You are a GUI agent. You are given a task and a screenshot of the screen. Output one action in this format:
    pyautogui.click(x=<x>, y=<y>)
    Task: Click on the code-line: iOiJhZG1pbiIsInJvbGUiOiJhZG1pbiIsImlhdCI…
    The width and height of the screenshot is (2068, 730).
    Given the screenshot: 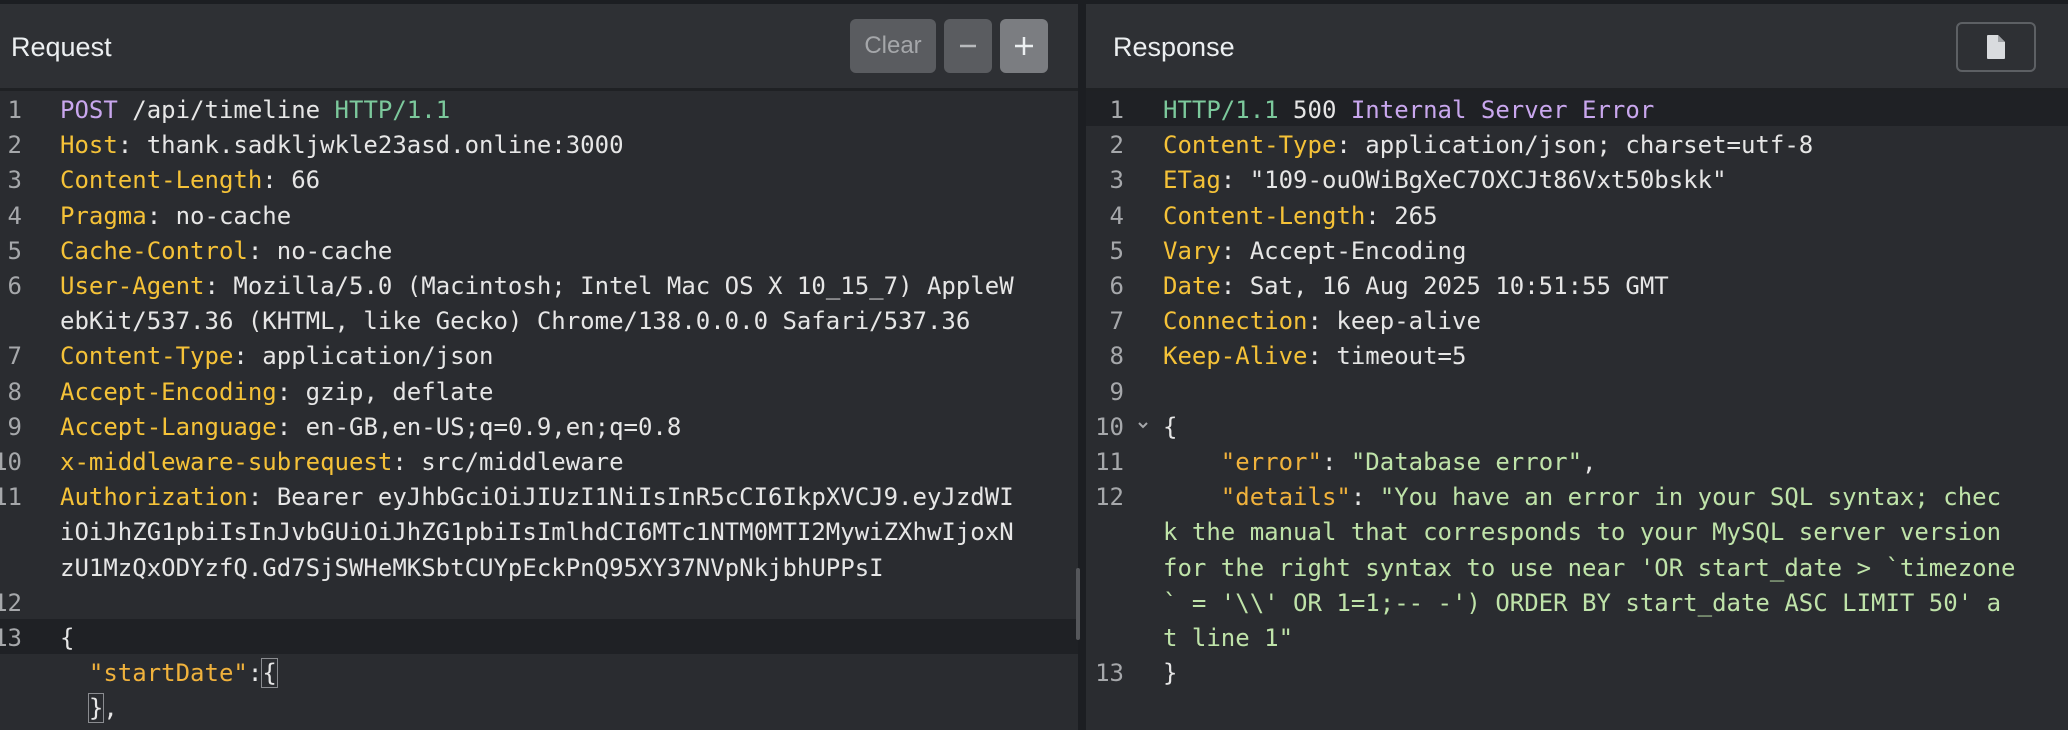 What is the action you would take?
    pyautogui.click(x=539, y=530)
    